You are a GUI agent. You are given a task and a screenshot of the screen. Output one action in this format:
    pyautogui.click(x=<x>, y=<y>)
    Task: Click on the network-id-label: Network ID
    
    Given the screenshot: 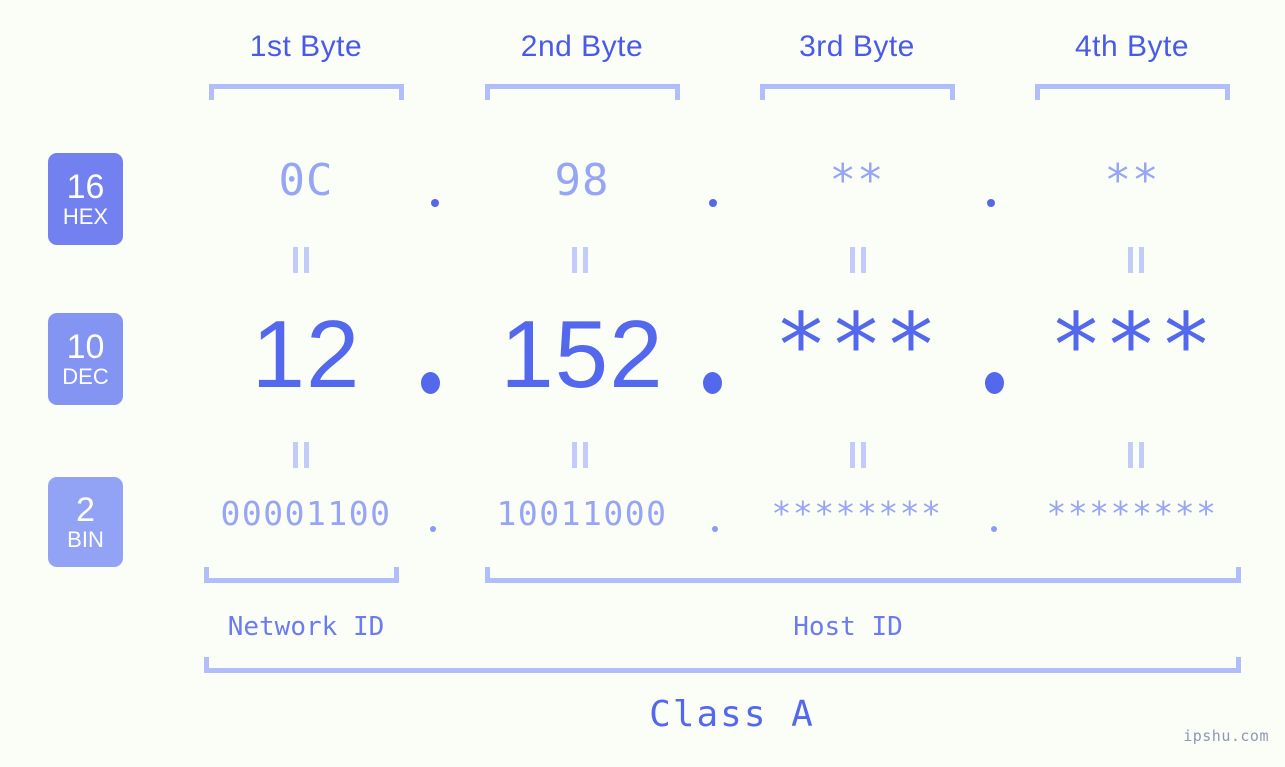 What is the action you would take?
    pyautogui.click(x=306, y=627)
    